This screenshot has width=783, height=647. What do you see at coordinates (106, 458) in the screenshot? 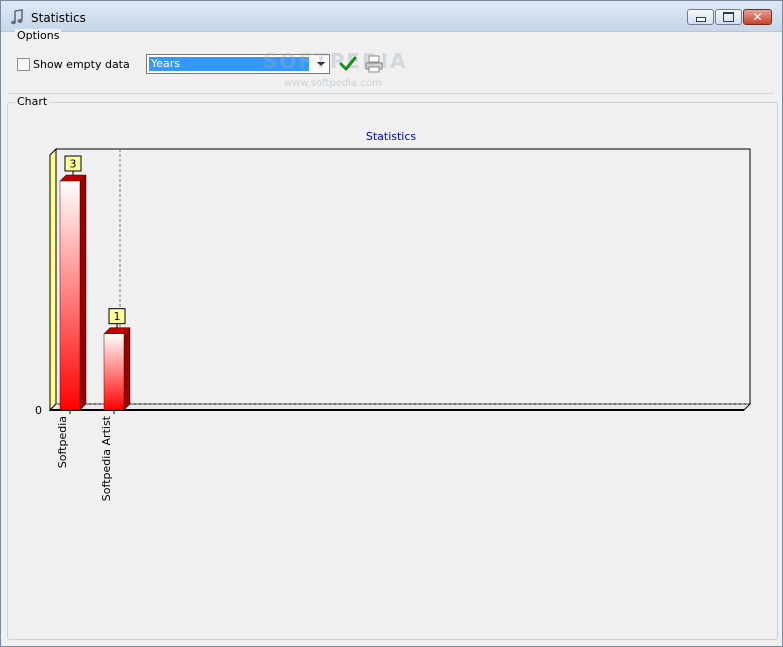
I see `x-tick-label: Softpedia Artist` at bounding box center [106, 458].